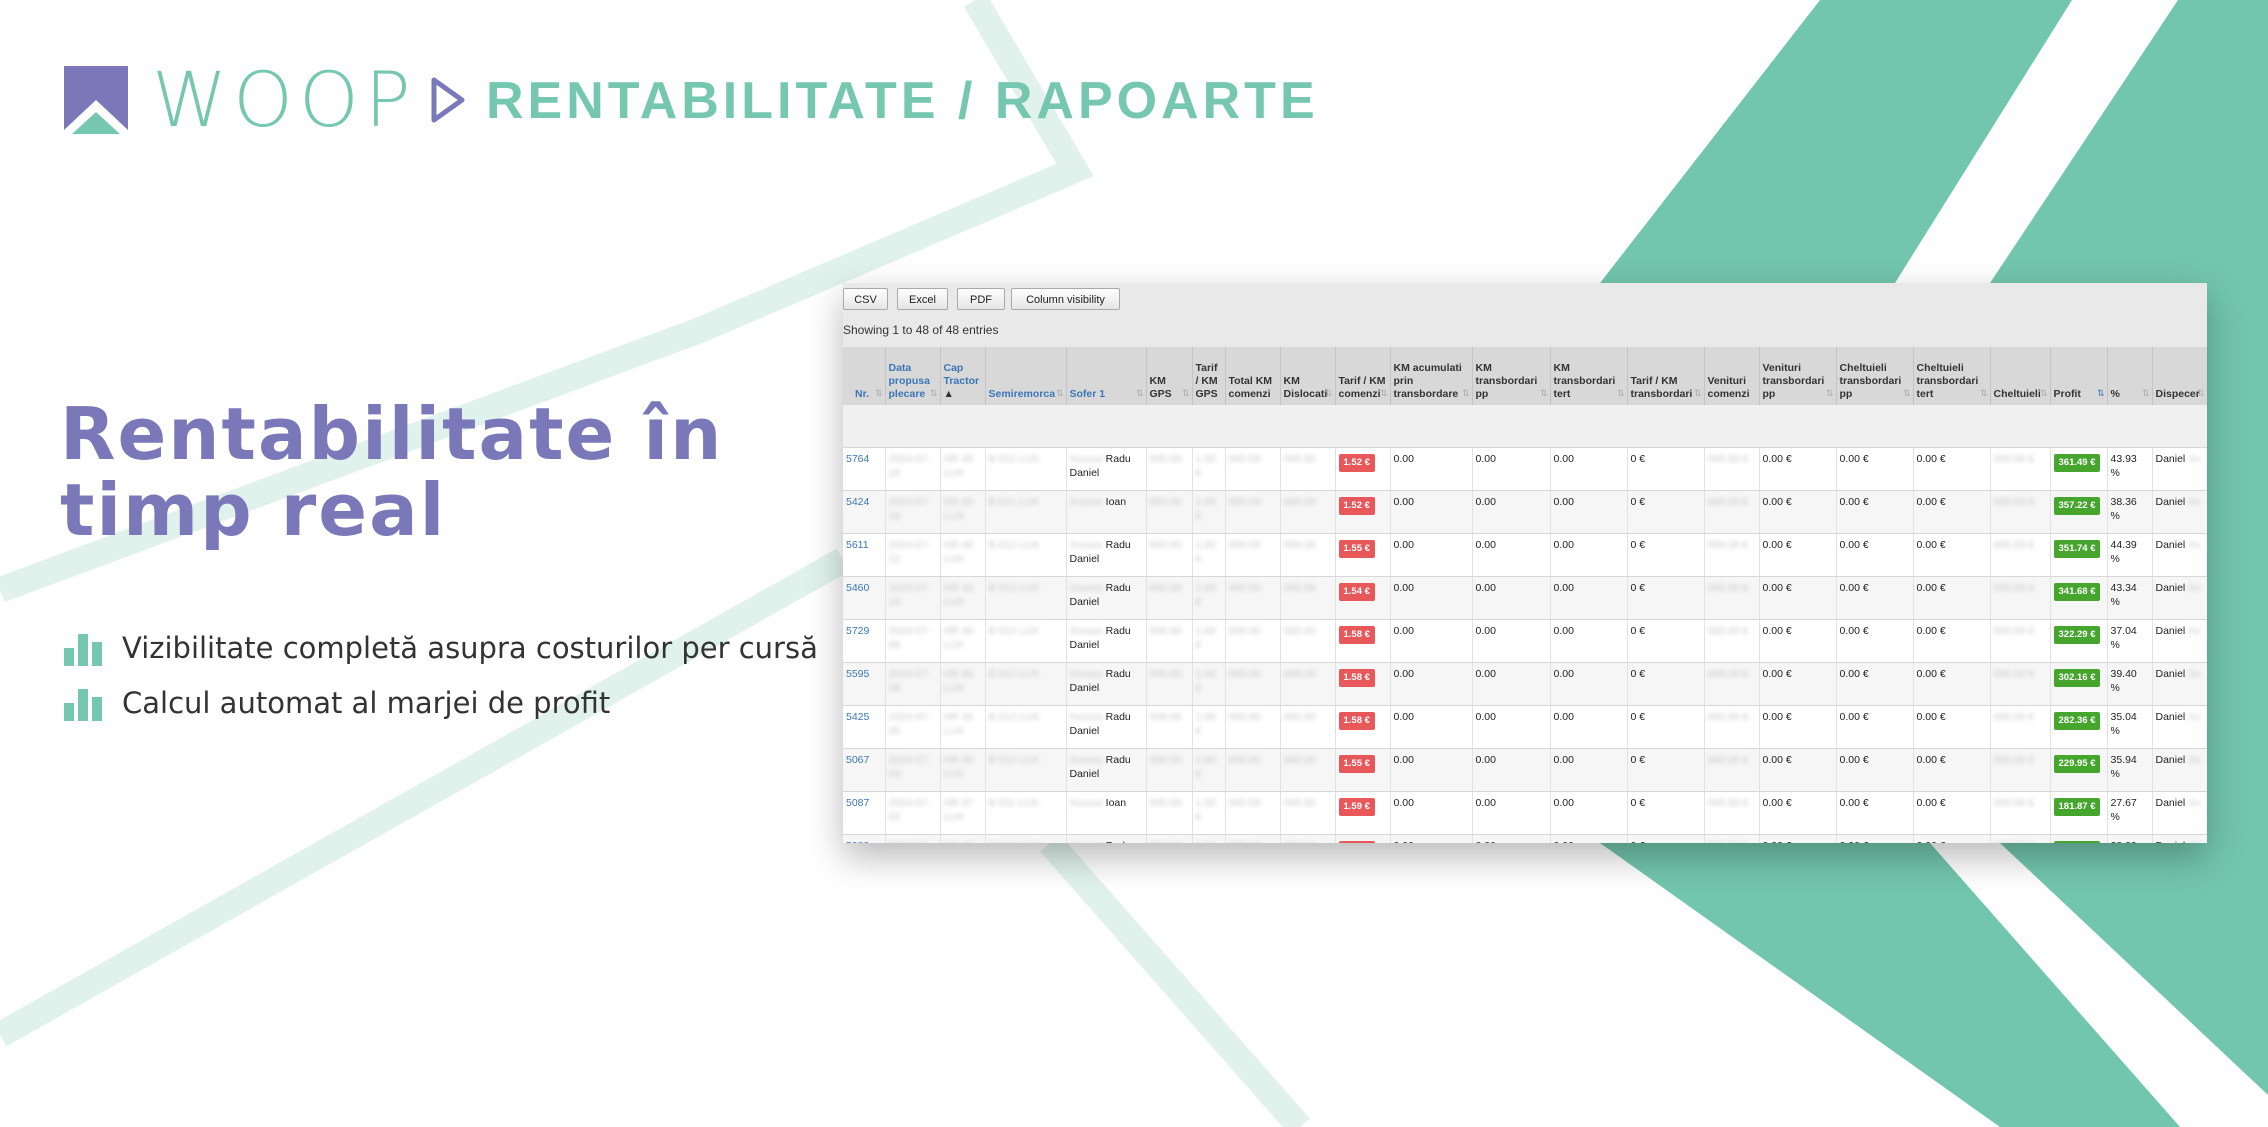 Image resolution: width=2268 pixels, height=1127 pixels. I want to click on cell-nr: 5087, so click(864, 813).